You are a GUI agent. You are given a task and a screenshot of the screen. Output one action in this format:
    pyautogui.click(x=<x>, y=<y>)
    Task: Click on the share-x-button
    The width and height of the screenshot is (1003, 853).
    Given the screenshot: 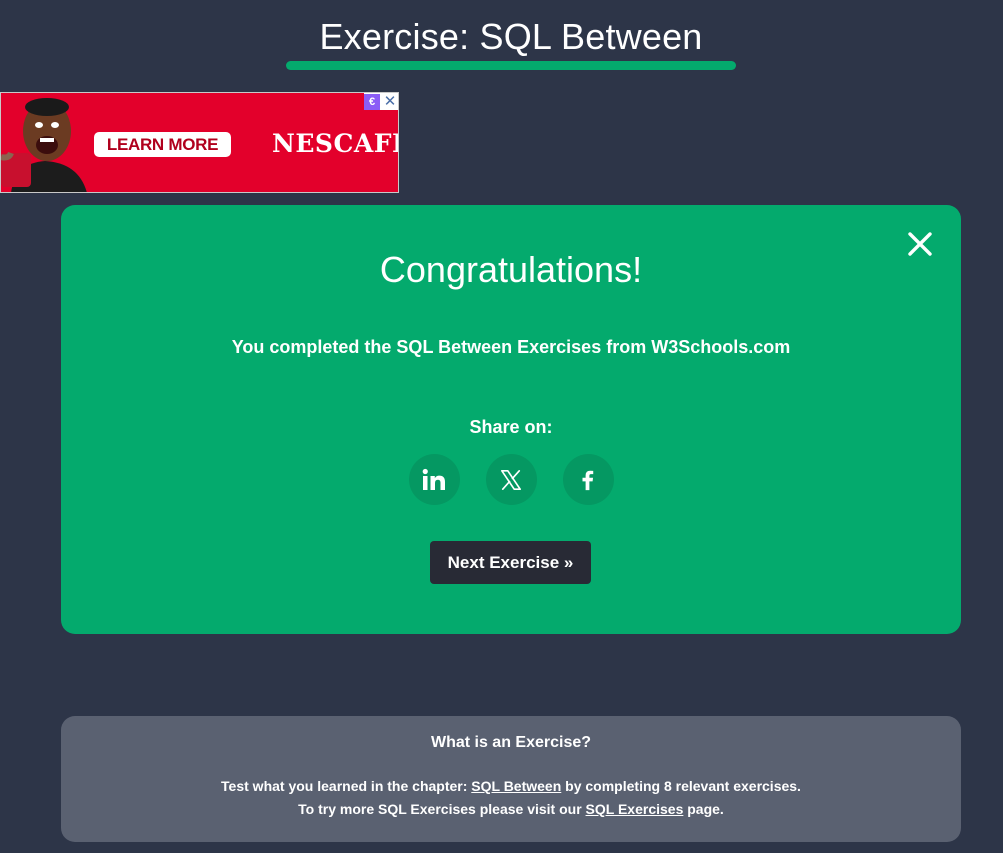 What is the action you would take?
    pyautogui.click(x=511, y=479)
    